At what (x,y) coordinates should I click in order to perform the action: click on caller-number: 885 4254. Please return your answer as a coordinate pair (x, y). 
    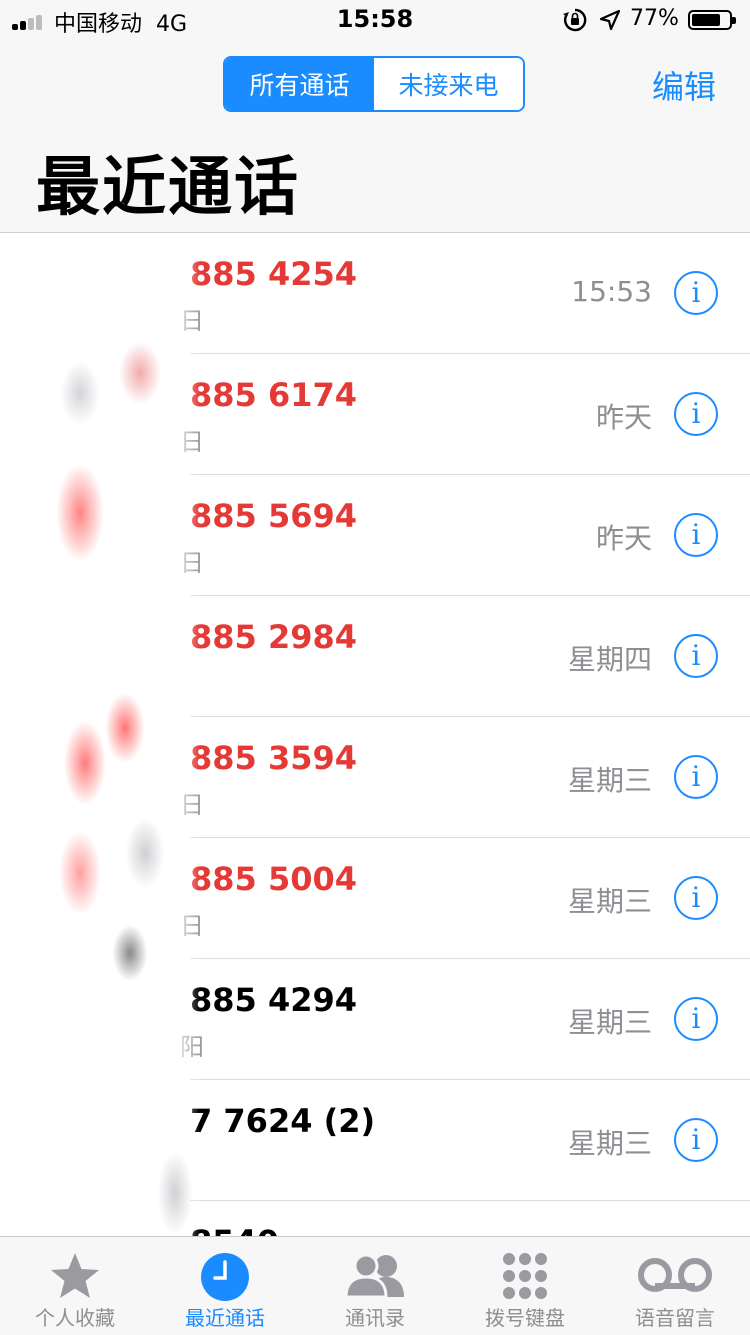
    Looking at the image, I should click on (273, 274).